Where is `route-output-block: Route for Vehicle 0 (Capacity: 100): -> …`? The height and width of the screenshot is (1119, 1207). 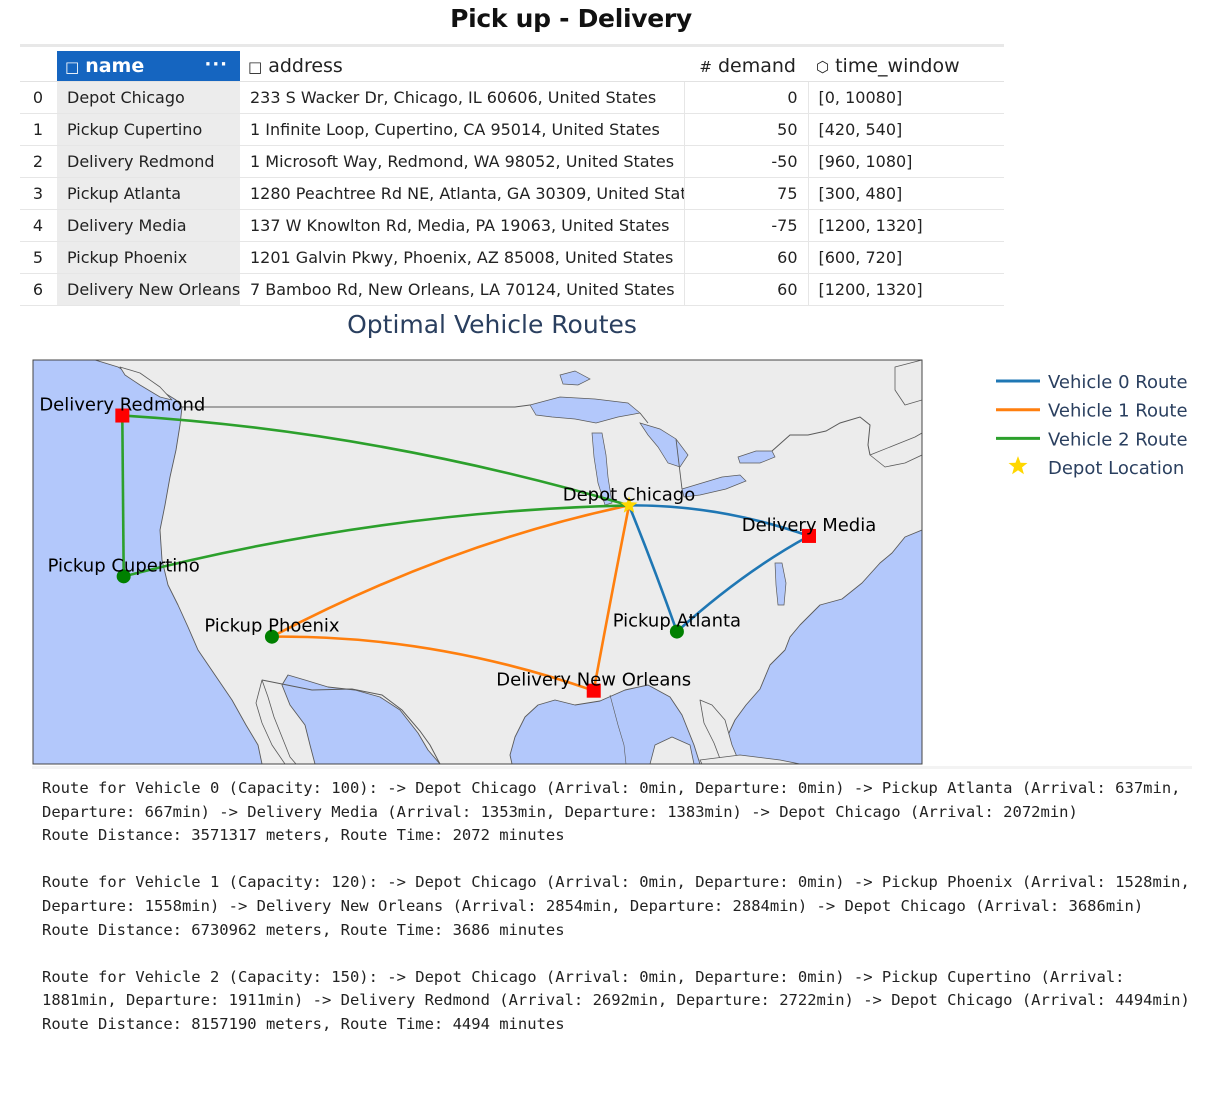
route-output-block: Route for Vehicle 0 (Capacity: 100): -> … is located at coordinates (617, 812).